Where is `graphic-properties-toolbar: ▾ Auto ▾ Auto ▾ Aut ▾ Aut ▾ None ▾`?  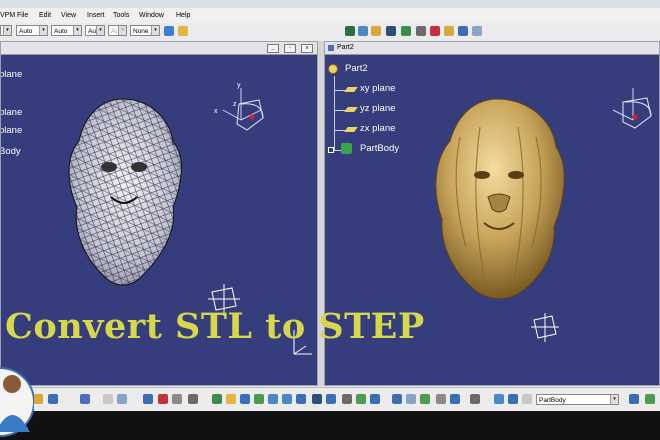
graphic-properties-toolbar: ▾ Auto ▾ Auto ▾ Aut ▾ Aut ▾ None ▾ is located at coordinates (330, 32).